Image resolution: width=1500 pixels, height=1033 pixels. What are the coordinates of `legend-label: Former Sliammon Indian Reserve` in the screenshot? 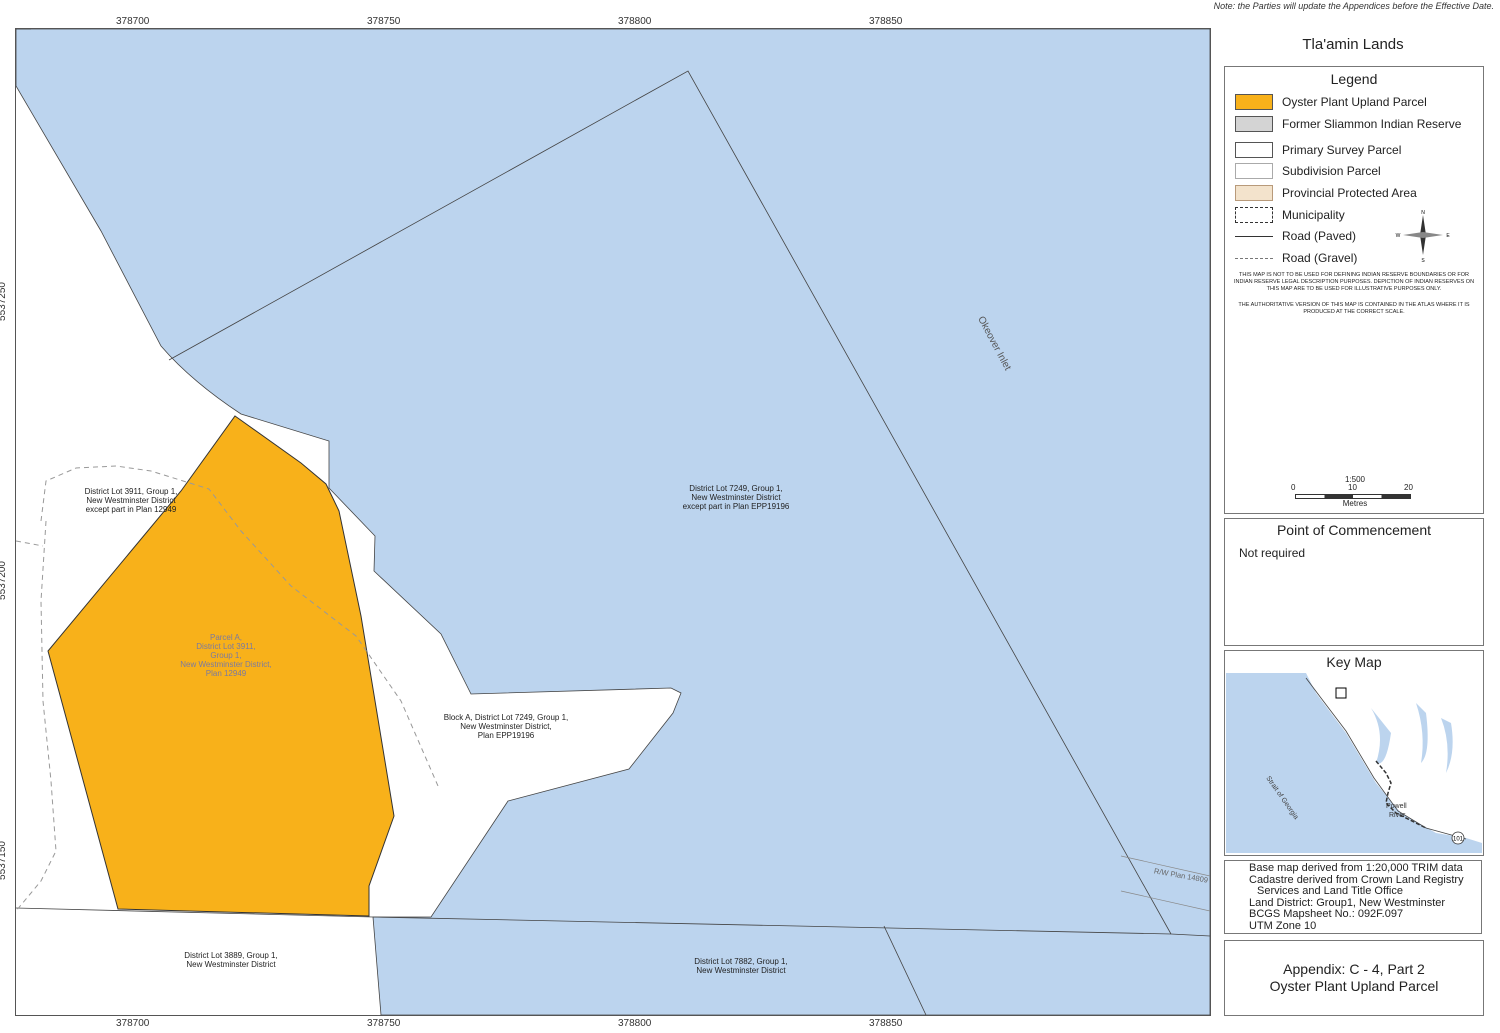 It's located at (1372, 124).